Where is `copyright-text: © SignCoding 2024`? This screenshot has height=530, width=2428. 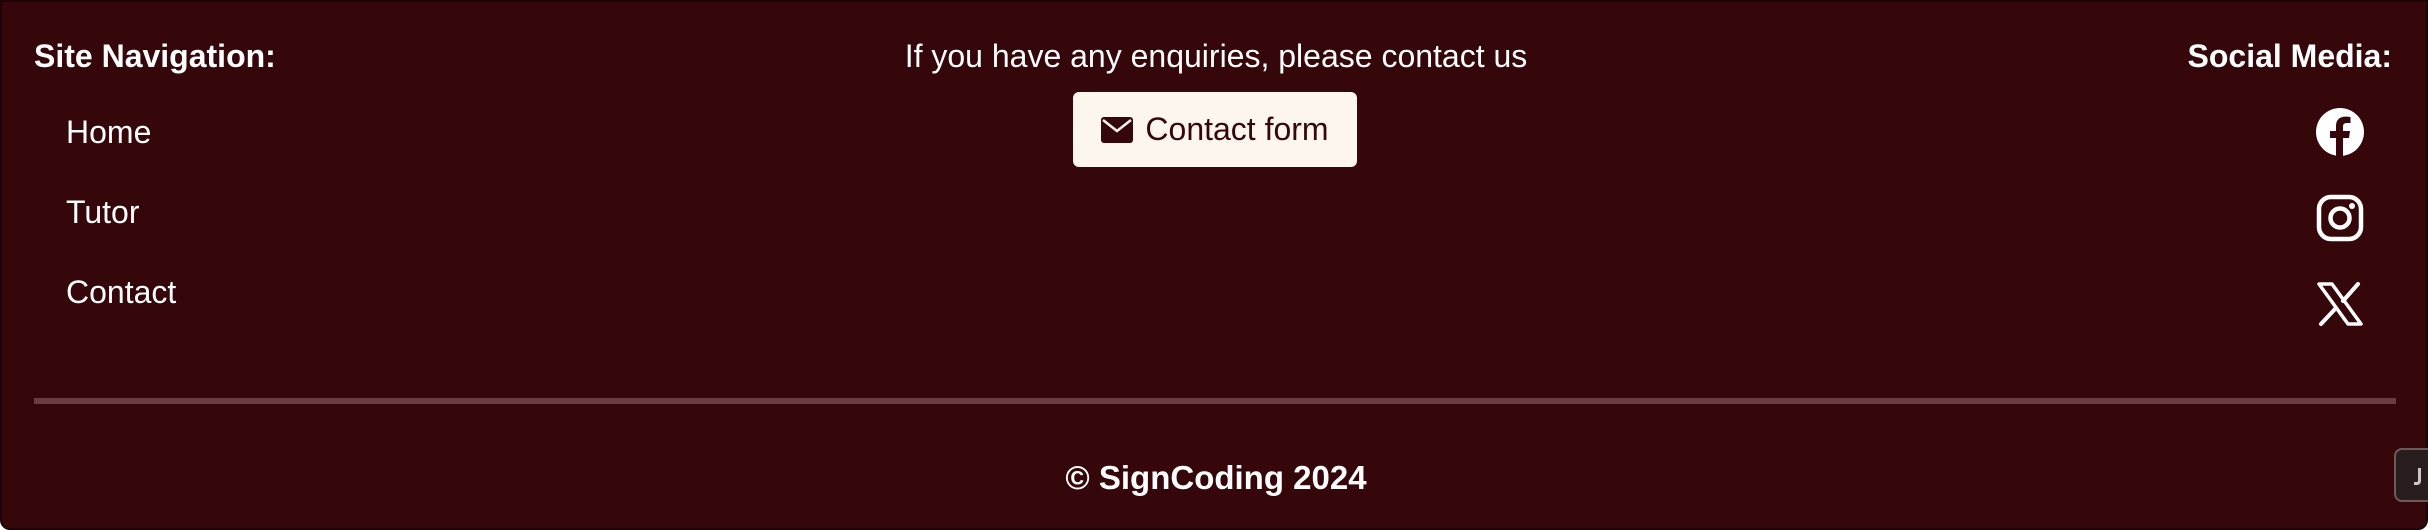
copyright-text: © SignCoding 2024 is located at coordinates (1216, 477).